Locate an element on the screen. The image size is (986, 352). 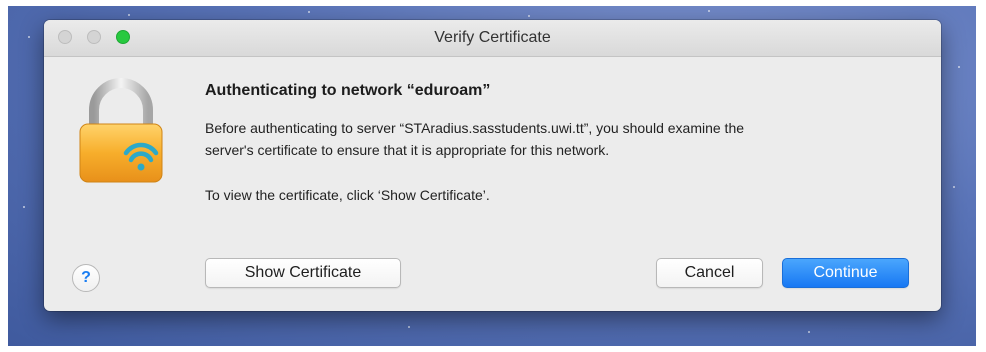
dialog-heading: Authenticating to network “eduroam” is located at coordinates (348, 90).